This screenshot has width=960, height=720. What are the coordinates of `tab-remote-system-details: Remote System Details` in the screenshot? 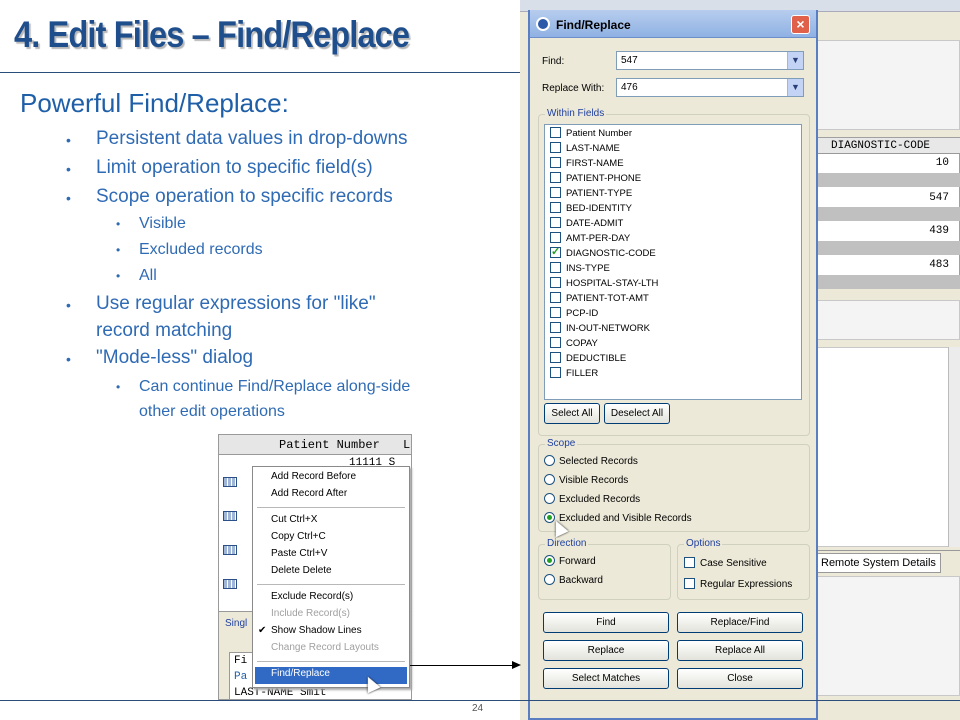 It's located at (878, 563).